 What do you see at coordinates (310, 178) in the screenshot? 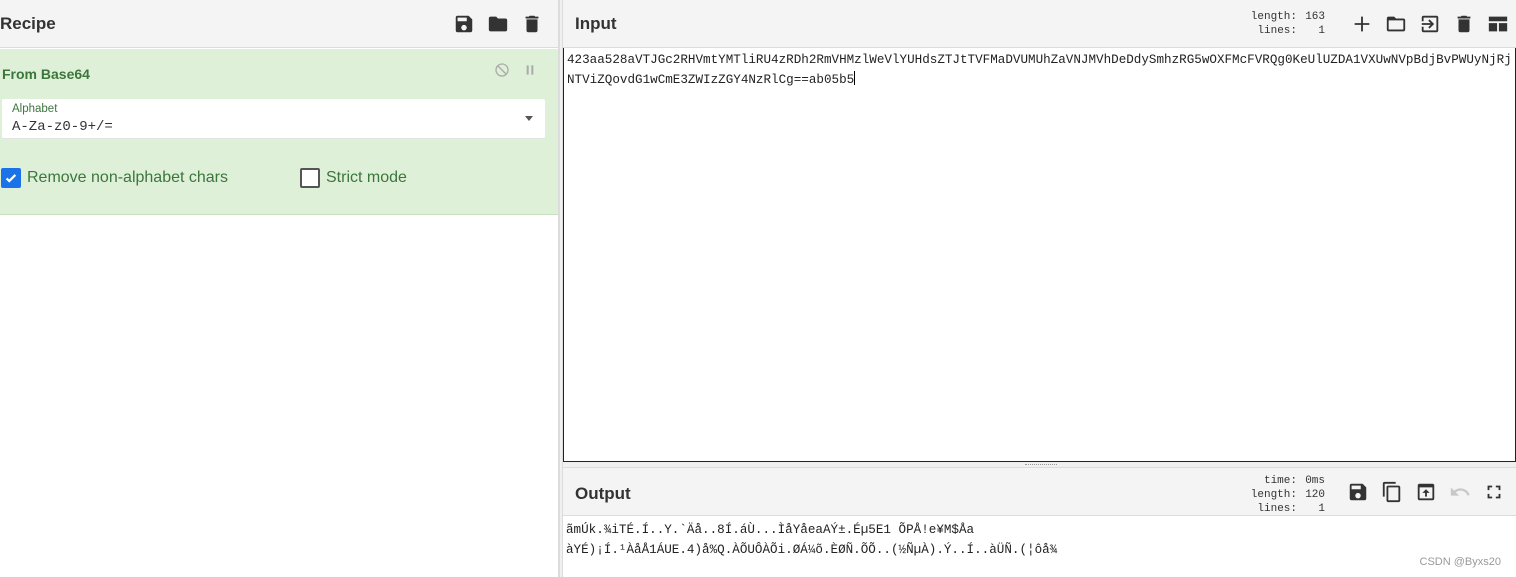
I see `checkbox-unchecked-icon` at bounding box center [310, 178].